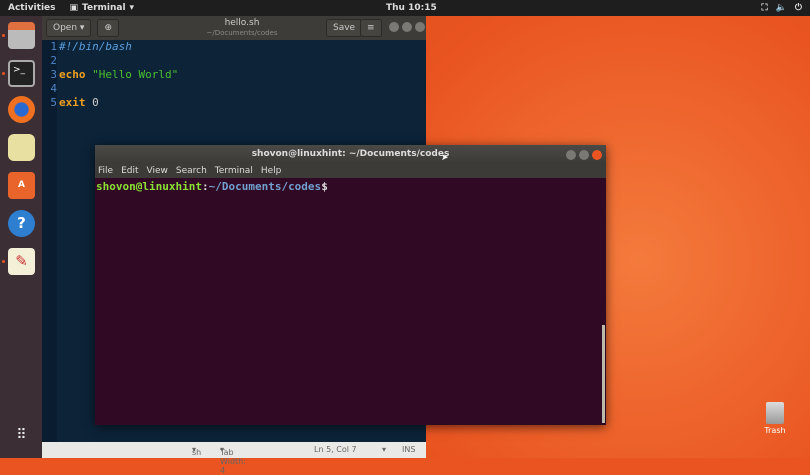 This screenshot has width=810, height=475. Describe the element at coordinates (371, 28) in the screenshot. I see `menu-button: ≡` at that location.